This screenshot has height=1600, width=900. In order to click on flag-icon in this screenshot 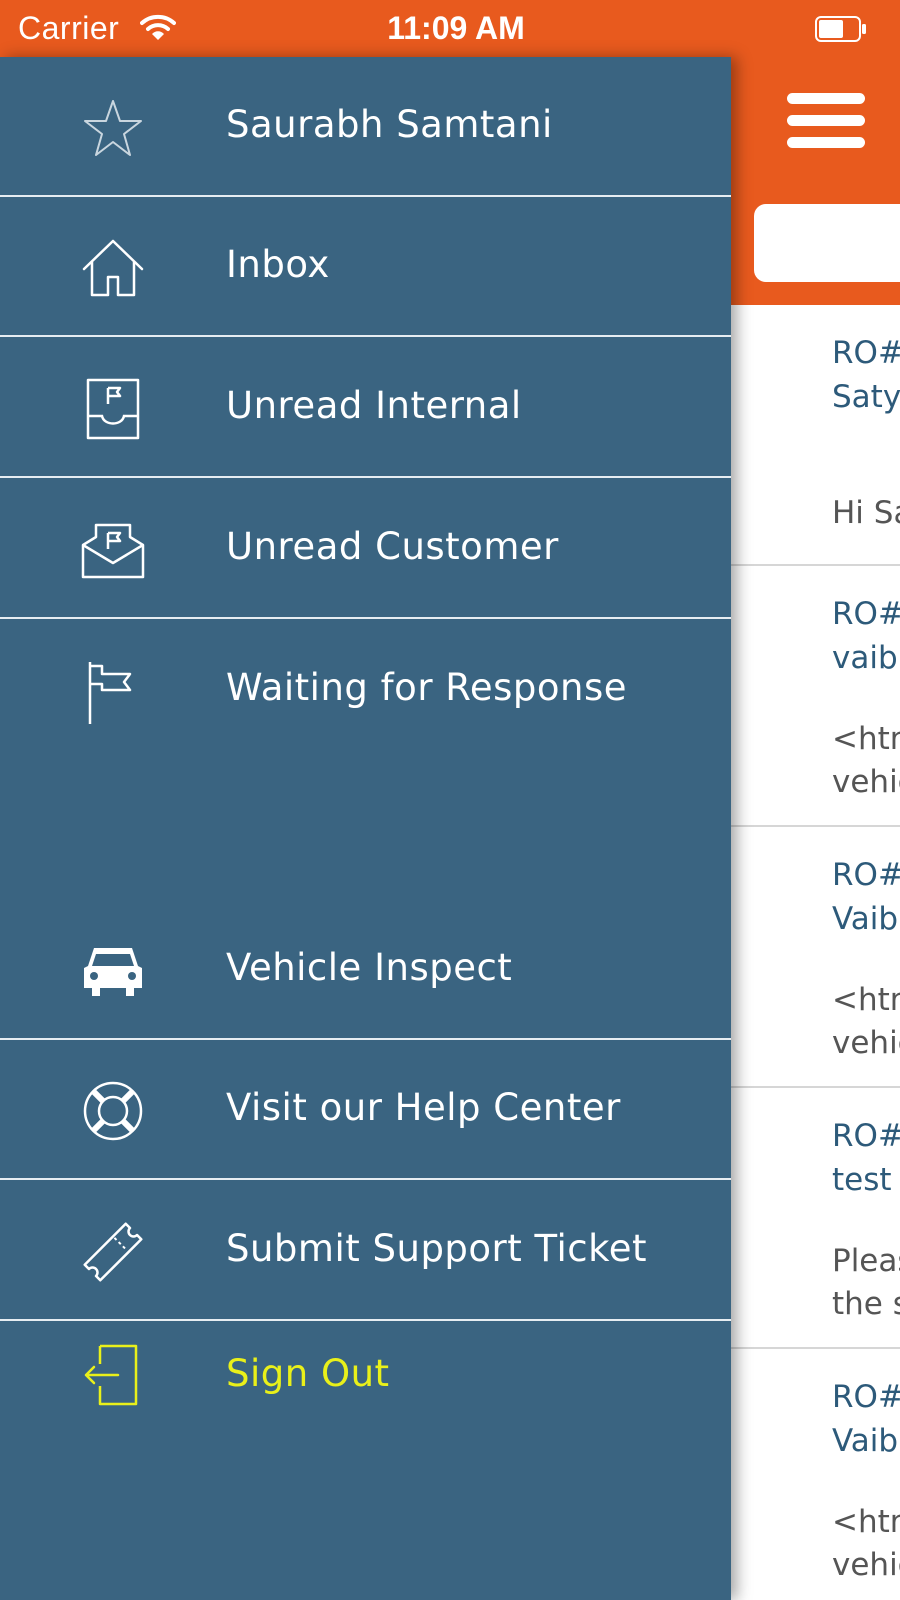, I will do `click(110, 693)`.